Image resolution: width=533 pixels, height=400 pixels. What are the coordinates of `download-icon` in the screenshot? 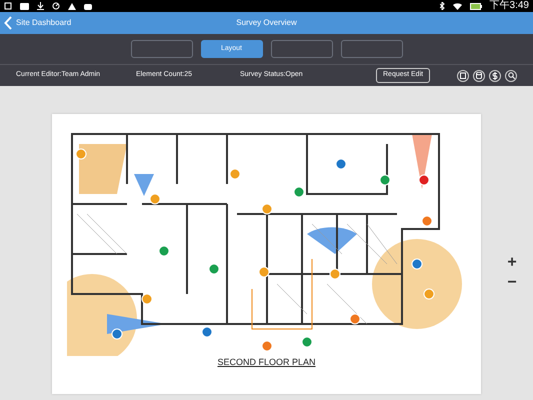 It's located at (40, 6).